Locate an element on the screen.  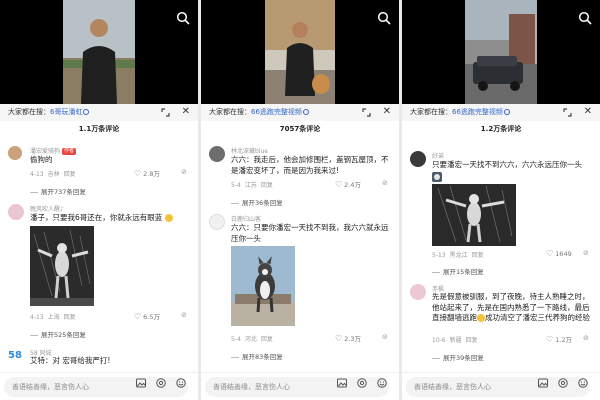
expand-replies-button: 展开525条回复 is located at coordinates (58, 334).